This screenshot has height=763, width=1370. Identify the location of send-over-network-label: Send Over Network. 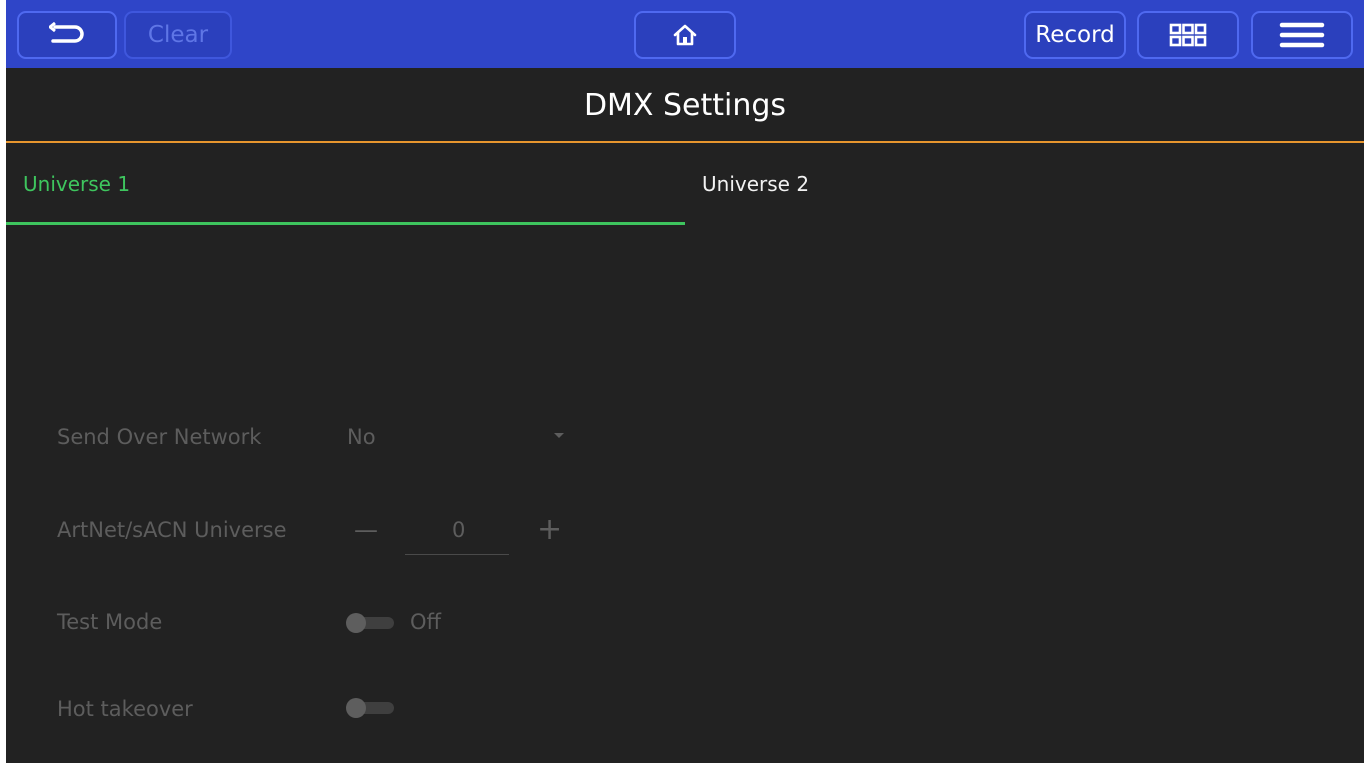
(159, 437).